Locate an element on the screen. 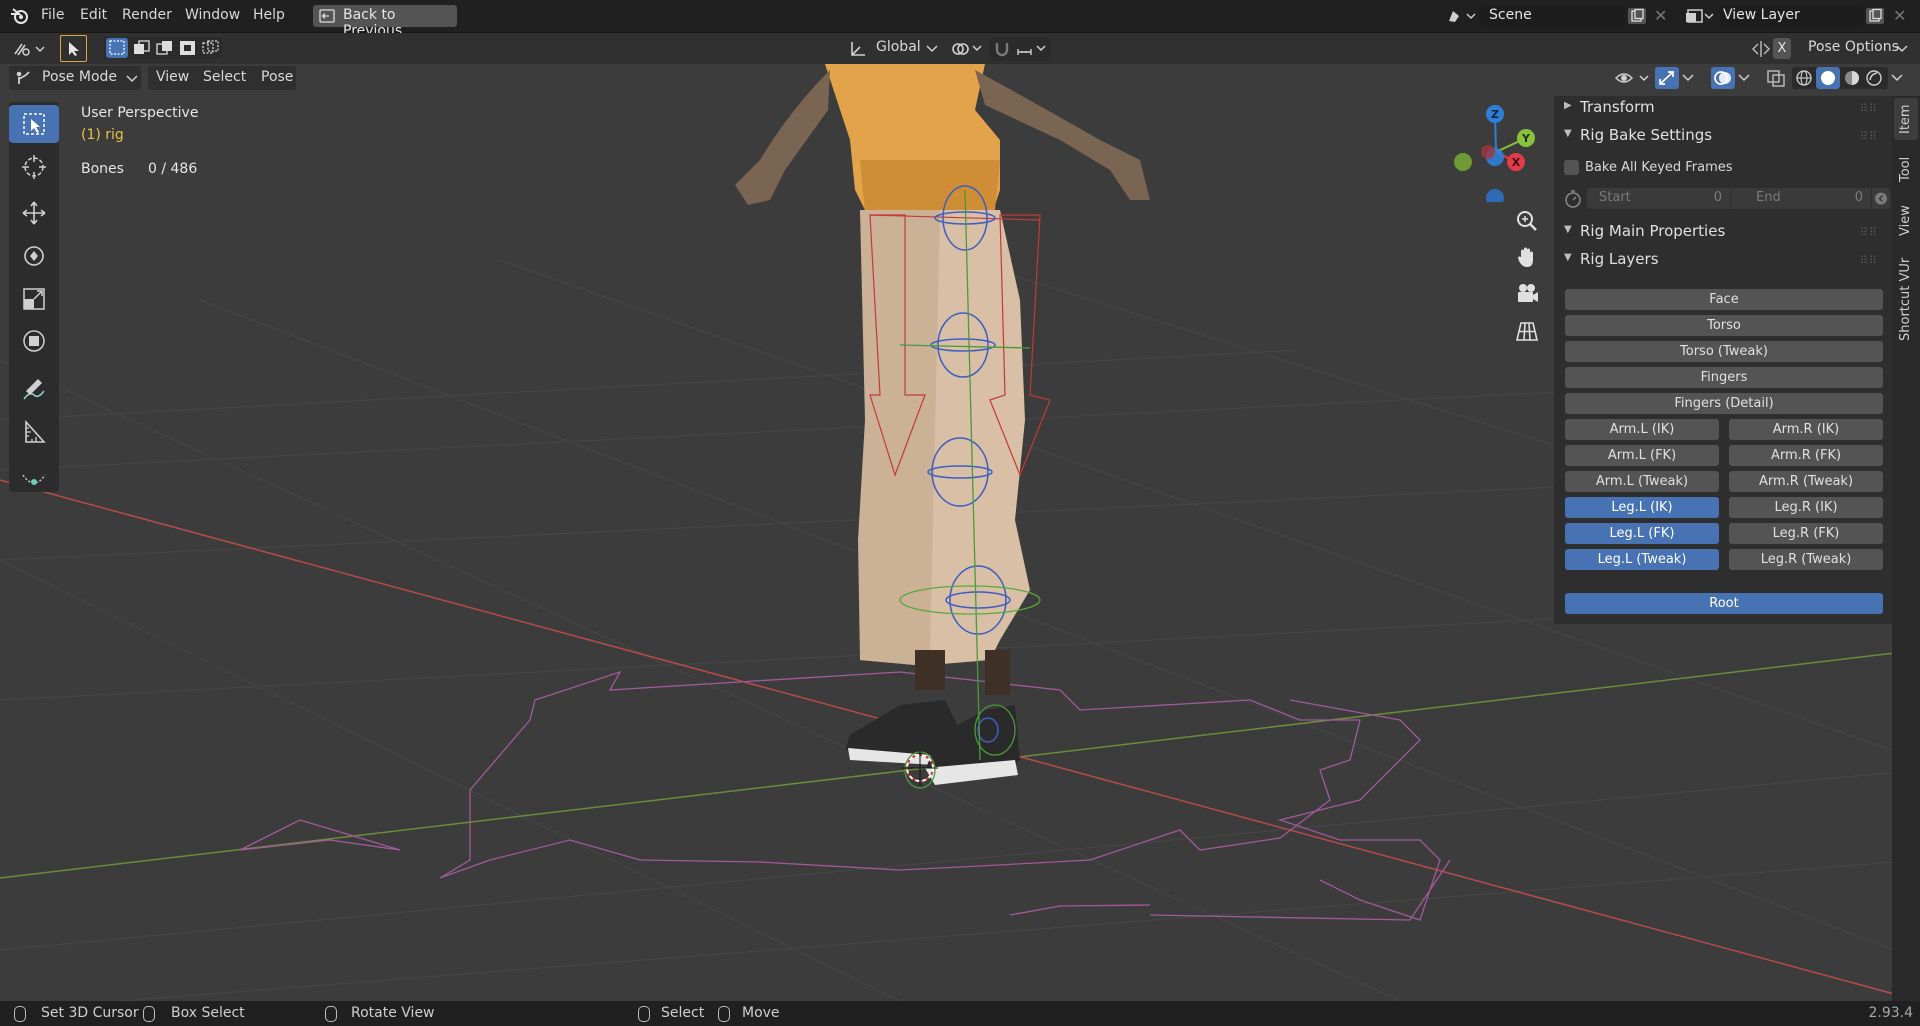 The width and height of the screenshot is (1920, 1026). pose-options-dropdown: Pose Options is located at coordinates (1853, 47).